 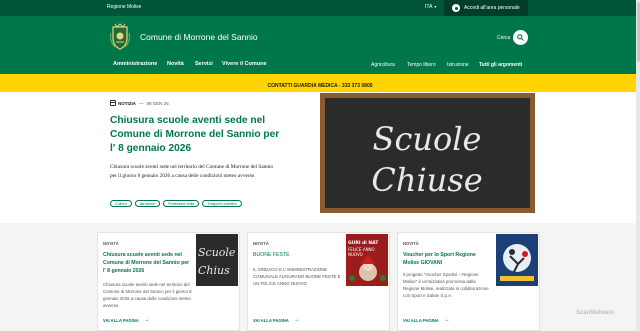 I want to click on topic-istruzione: Istruzione, so click(x=458, y=65).